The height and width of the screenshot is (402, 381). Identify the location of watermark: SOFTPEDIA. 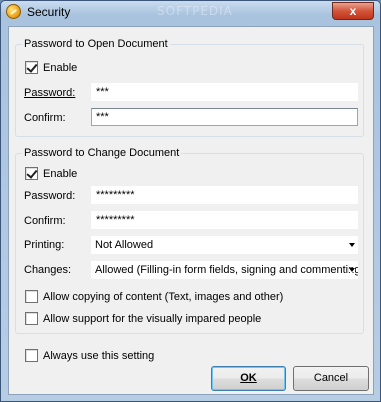
(195, 11).